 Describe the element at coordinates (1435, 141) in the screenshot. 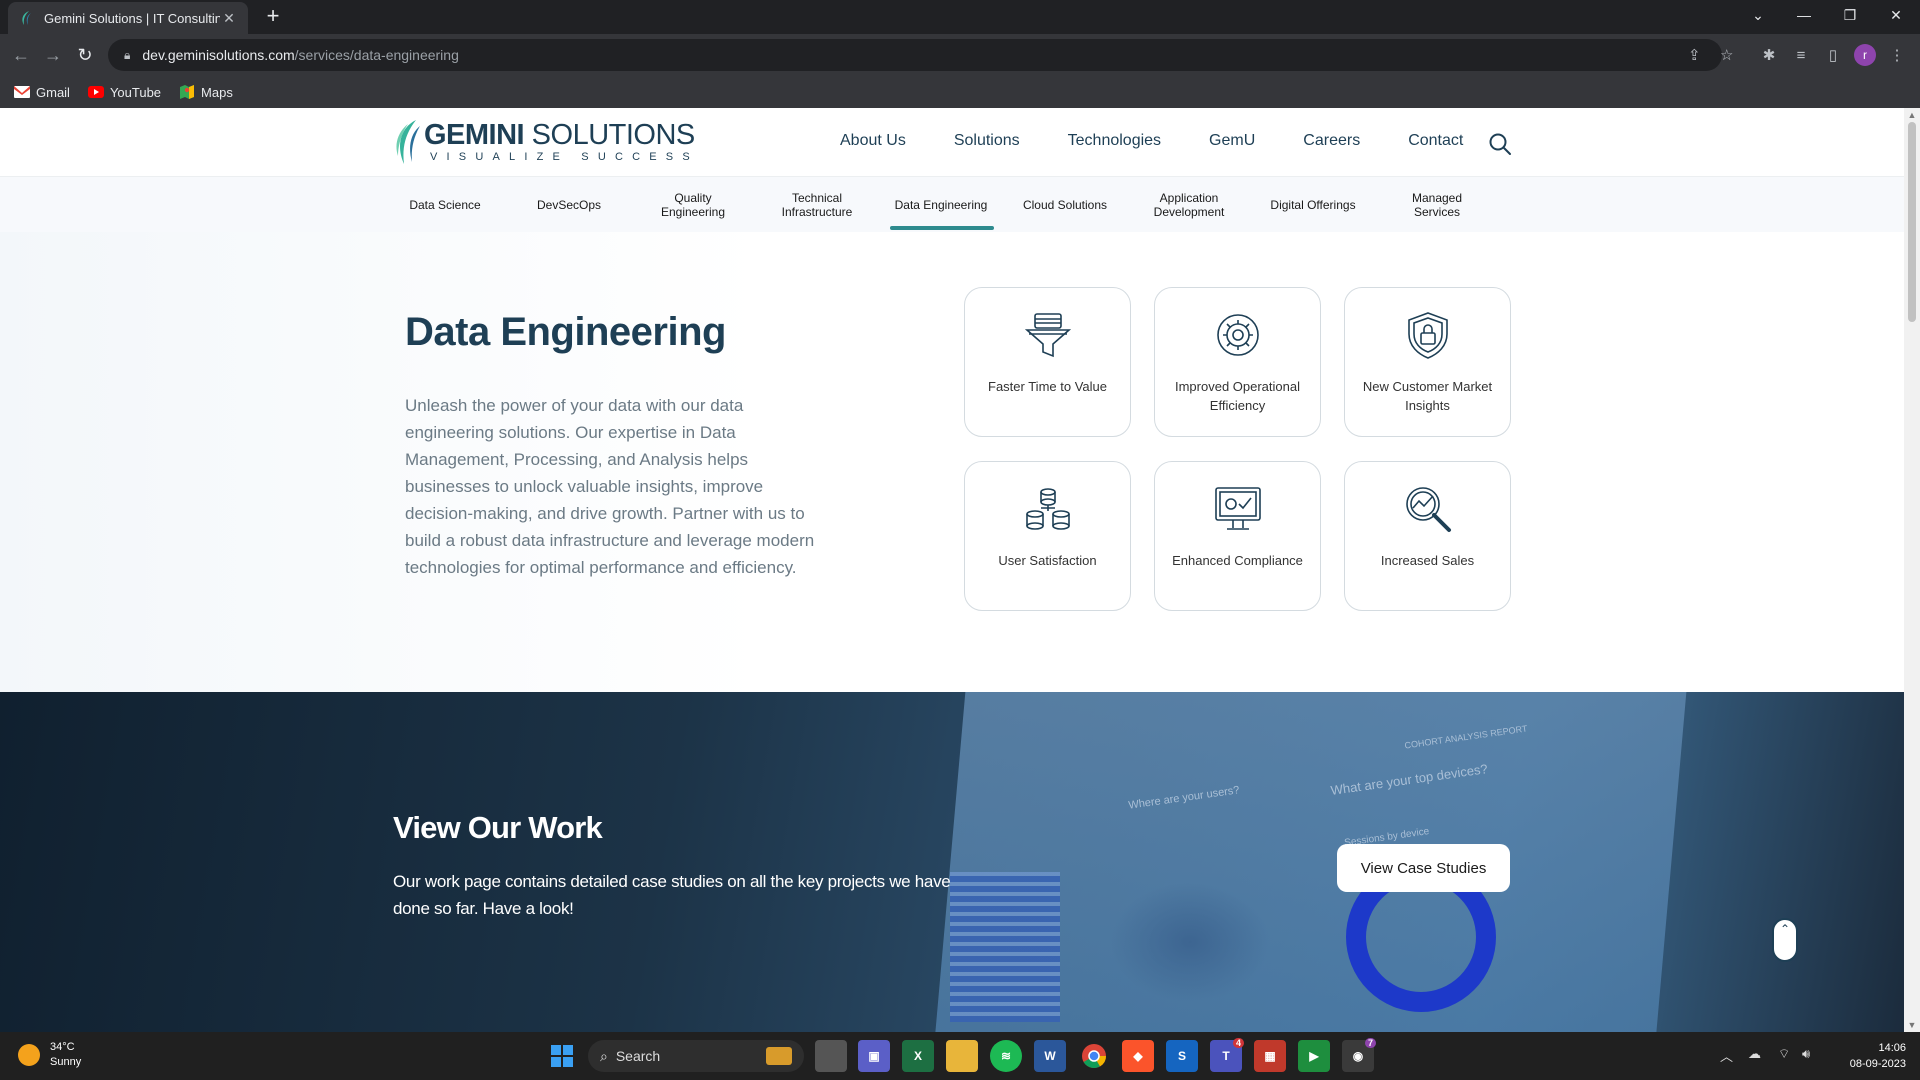

I see `nav-contact: Contact` at that location.